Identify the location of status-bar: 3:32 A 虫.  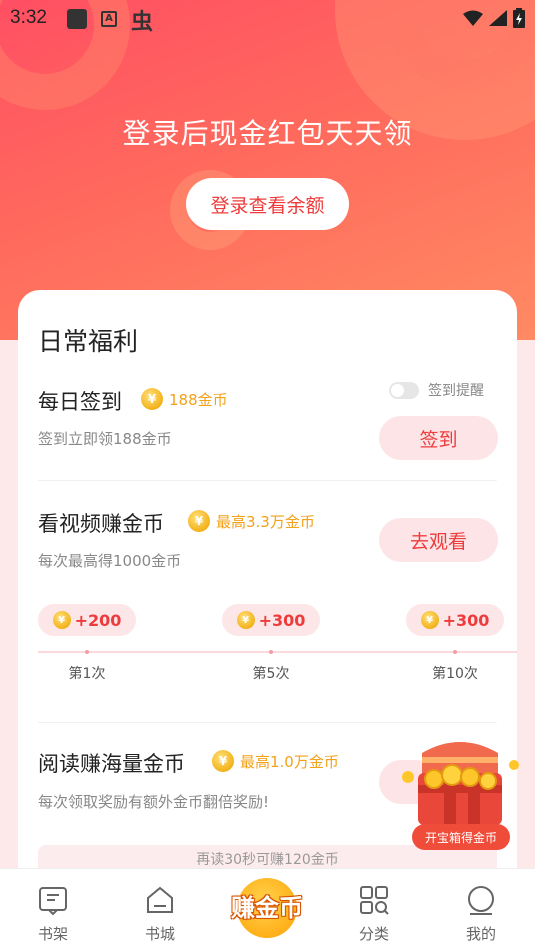
(267, 18).